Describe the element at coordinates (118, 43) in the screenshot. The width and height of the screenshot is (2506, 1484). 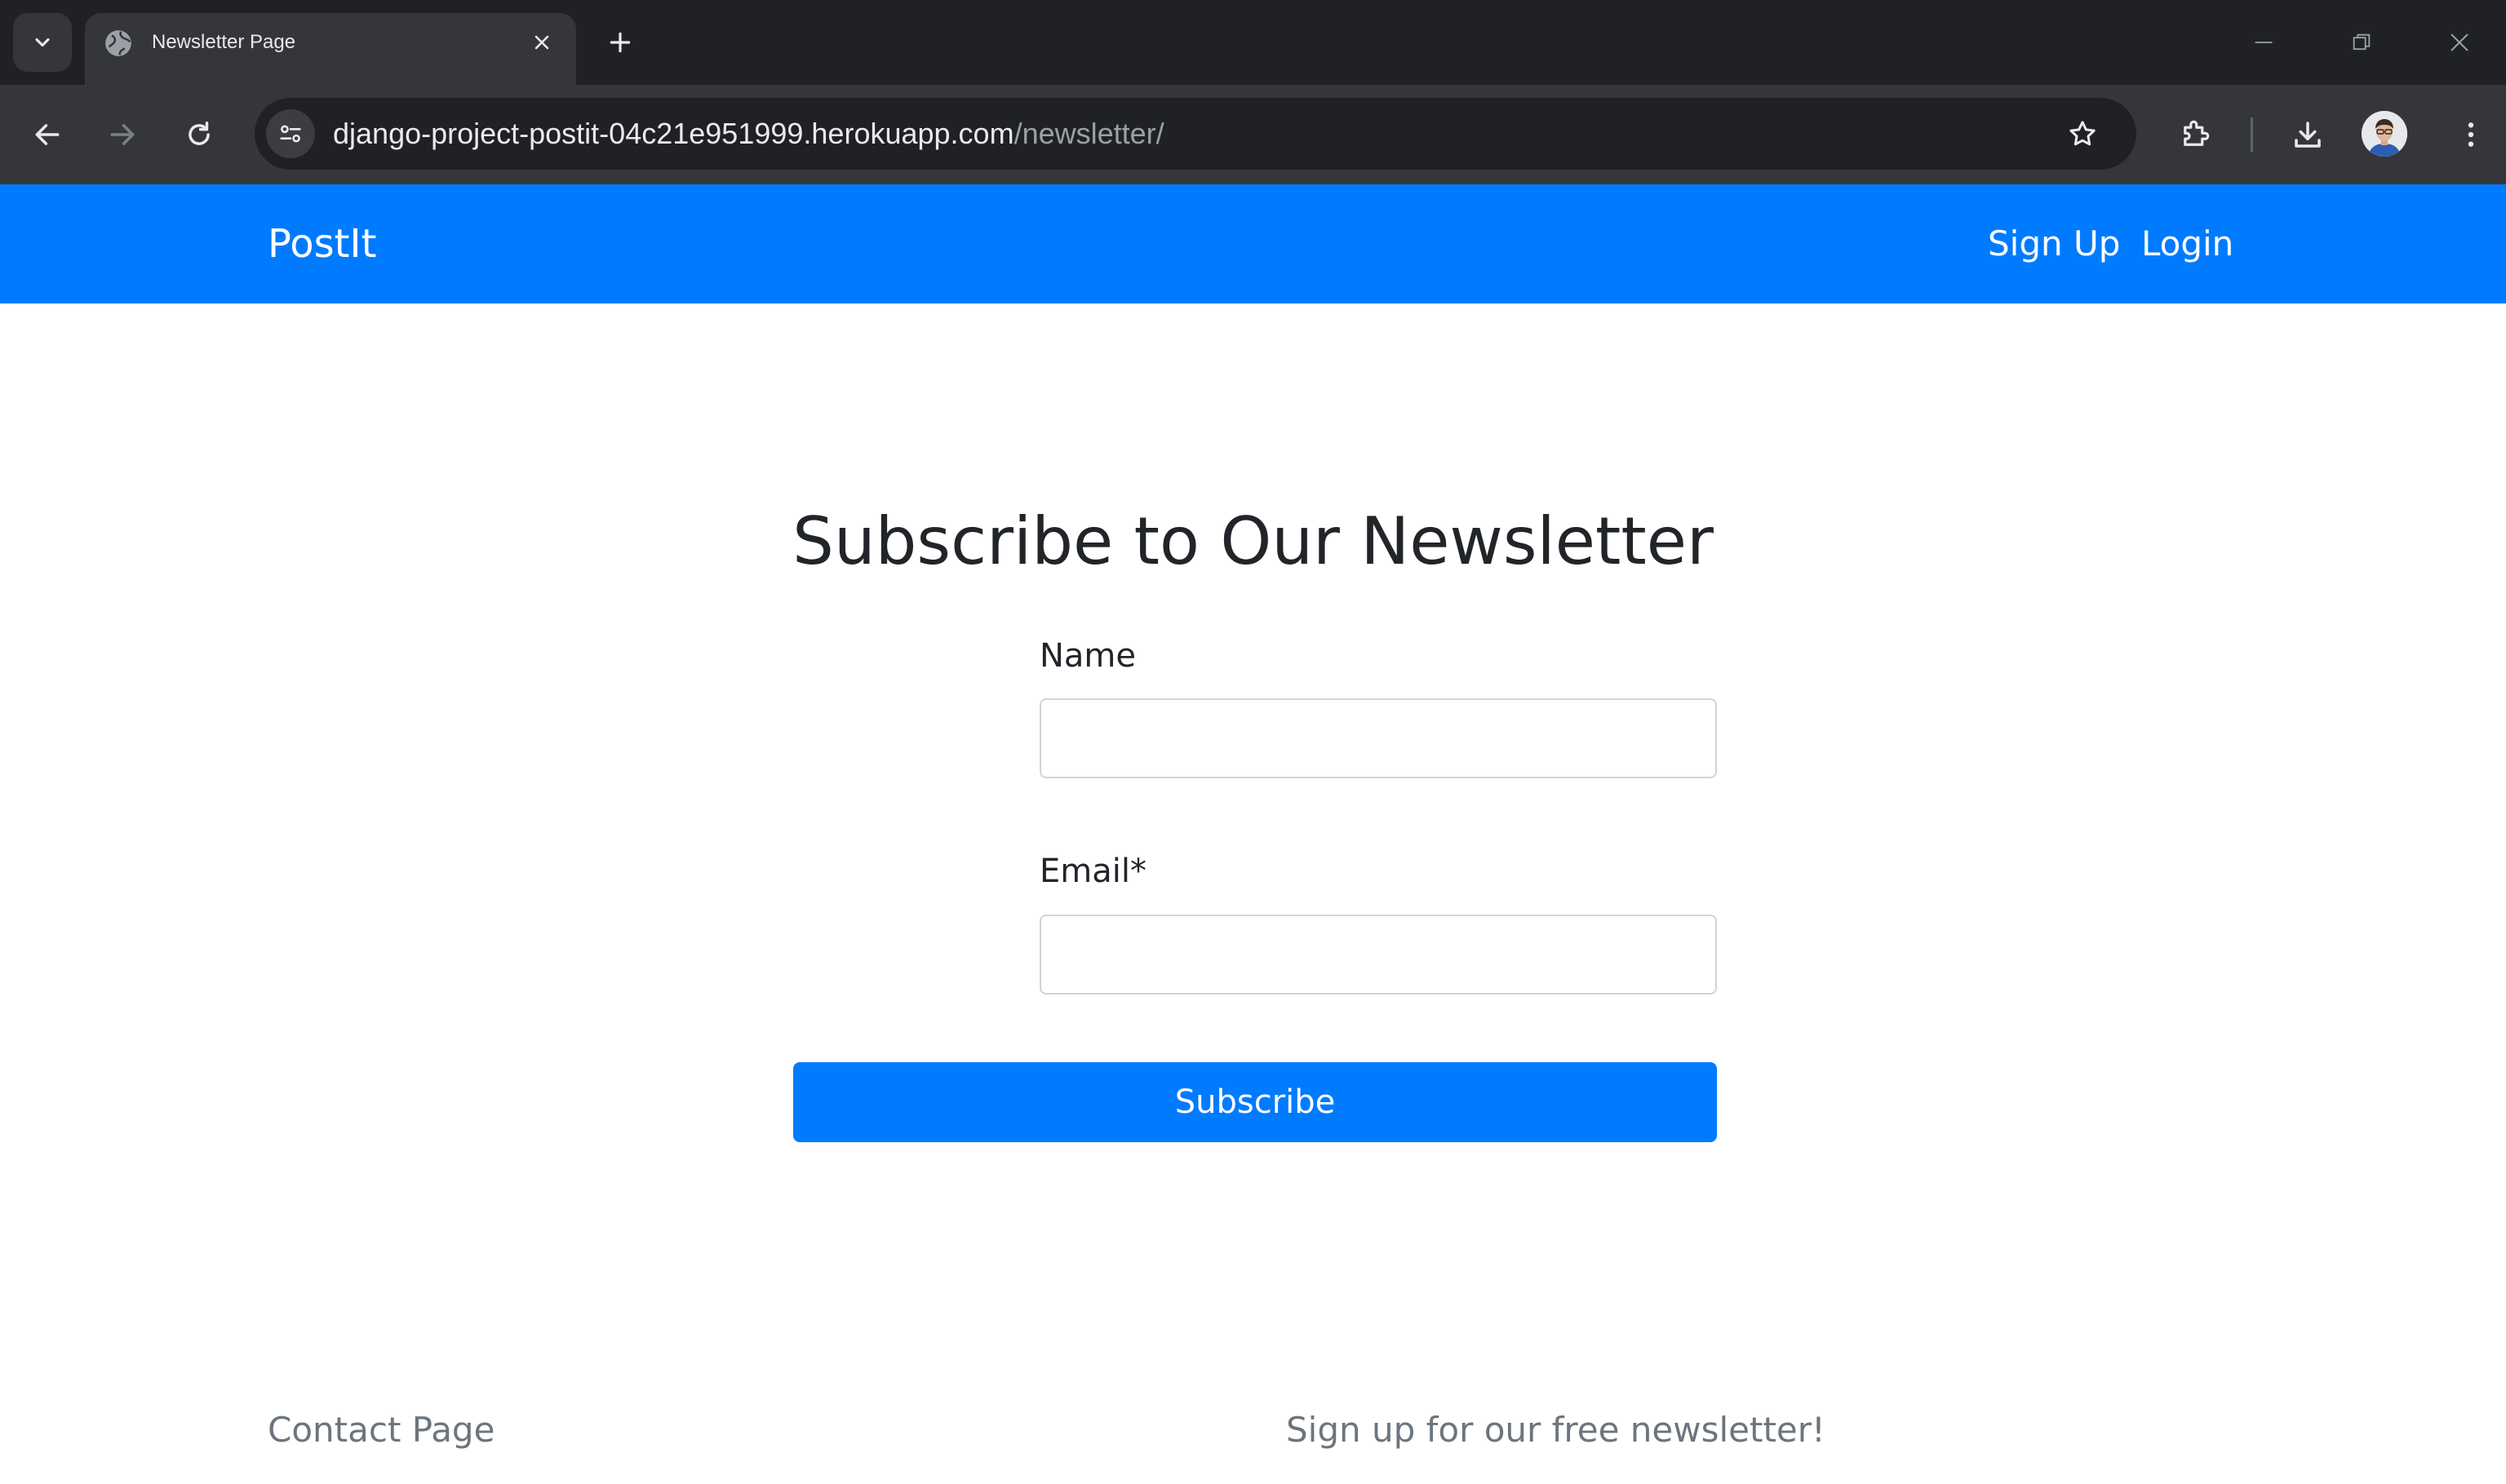
I see `globe-icon` at that location.